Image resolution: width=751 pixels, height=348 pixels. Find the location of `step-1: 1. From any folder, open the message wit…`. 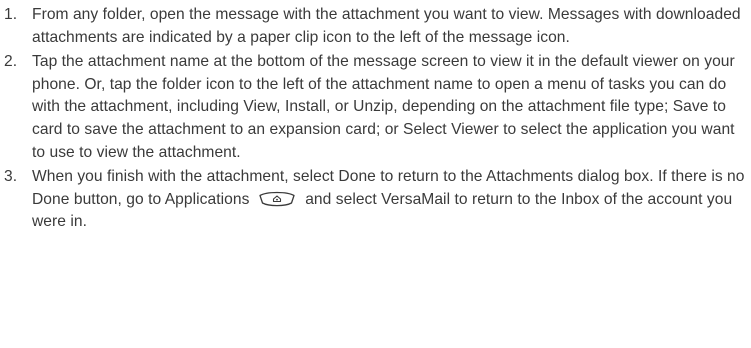

step-1: 1. From any folder, open the message wit… is located at coordinates (376, 26).